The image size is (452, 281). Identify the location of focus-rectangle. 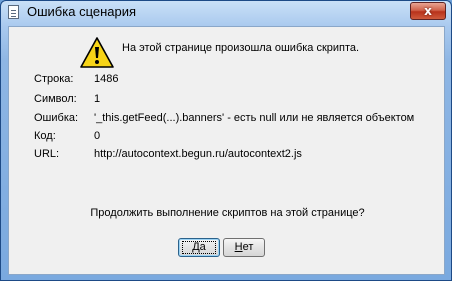
(199, 247).